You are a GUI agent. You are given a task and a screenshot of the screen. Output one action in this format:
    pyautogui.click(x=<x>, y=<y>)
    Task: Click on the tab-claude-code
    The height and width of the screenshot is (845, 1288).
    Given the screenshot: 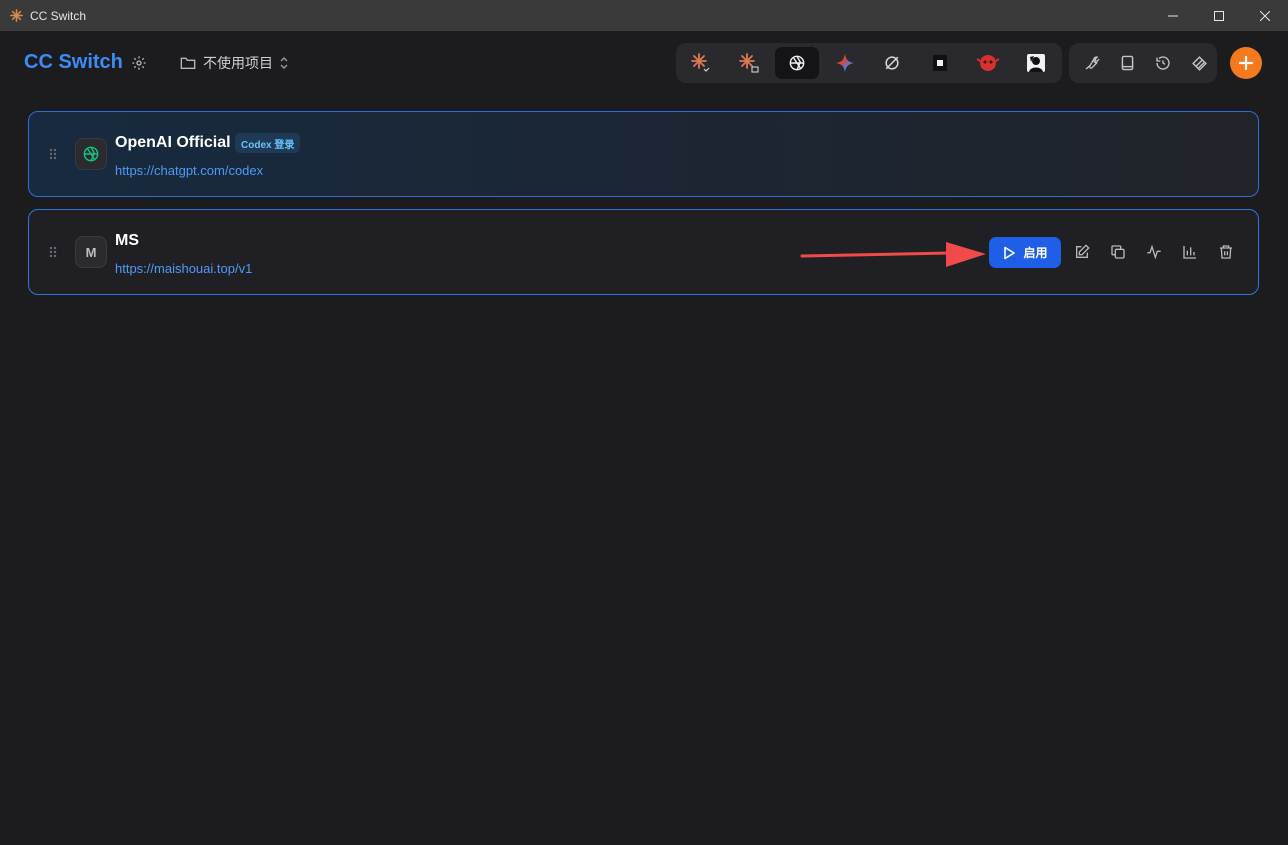 What is the action you would take?
    pyautogui.click(x=701, y=63)
    